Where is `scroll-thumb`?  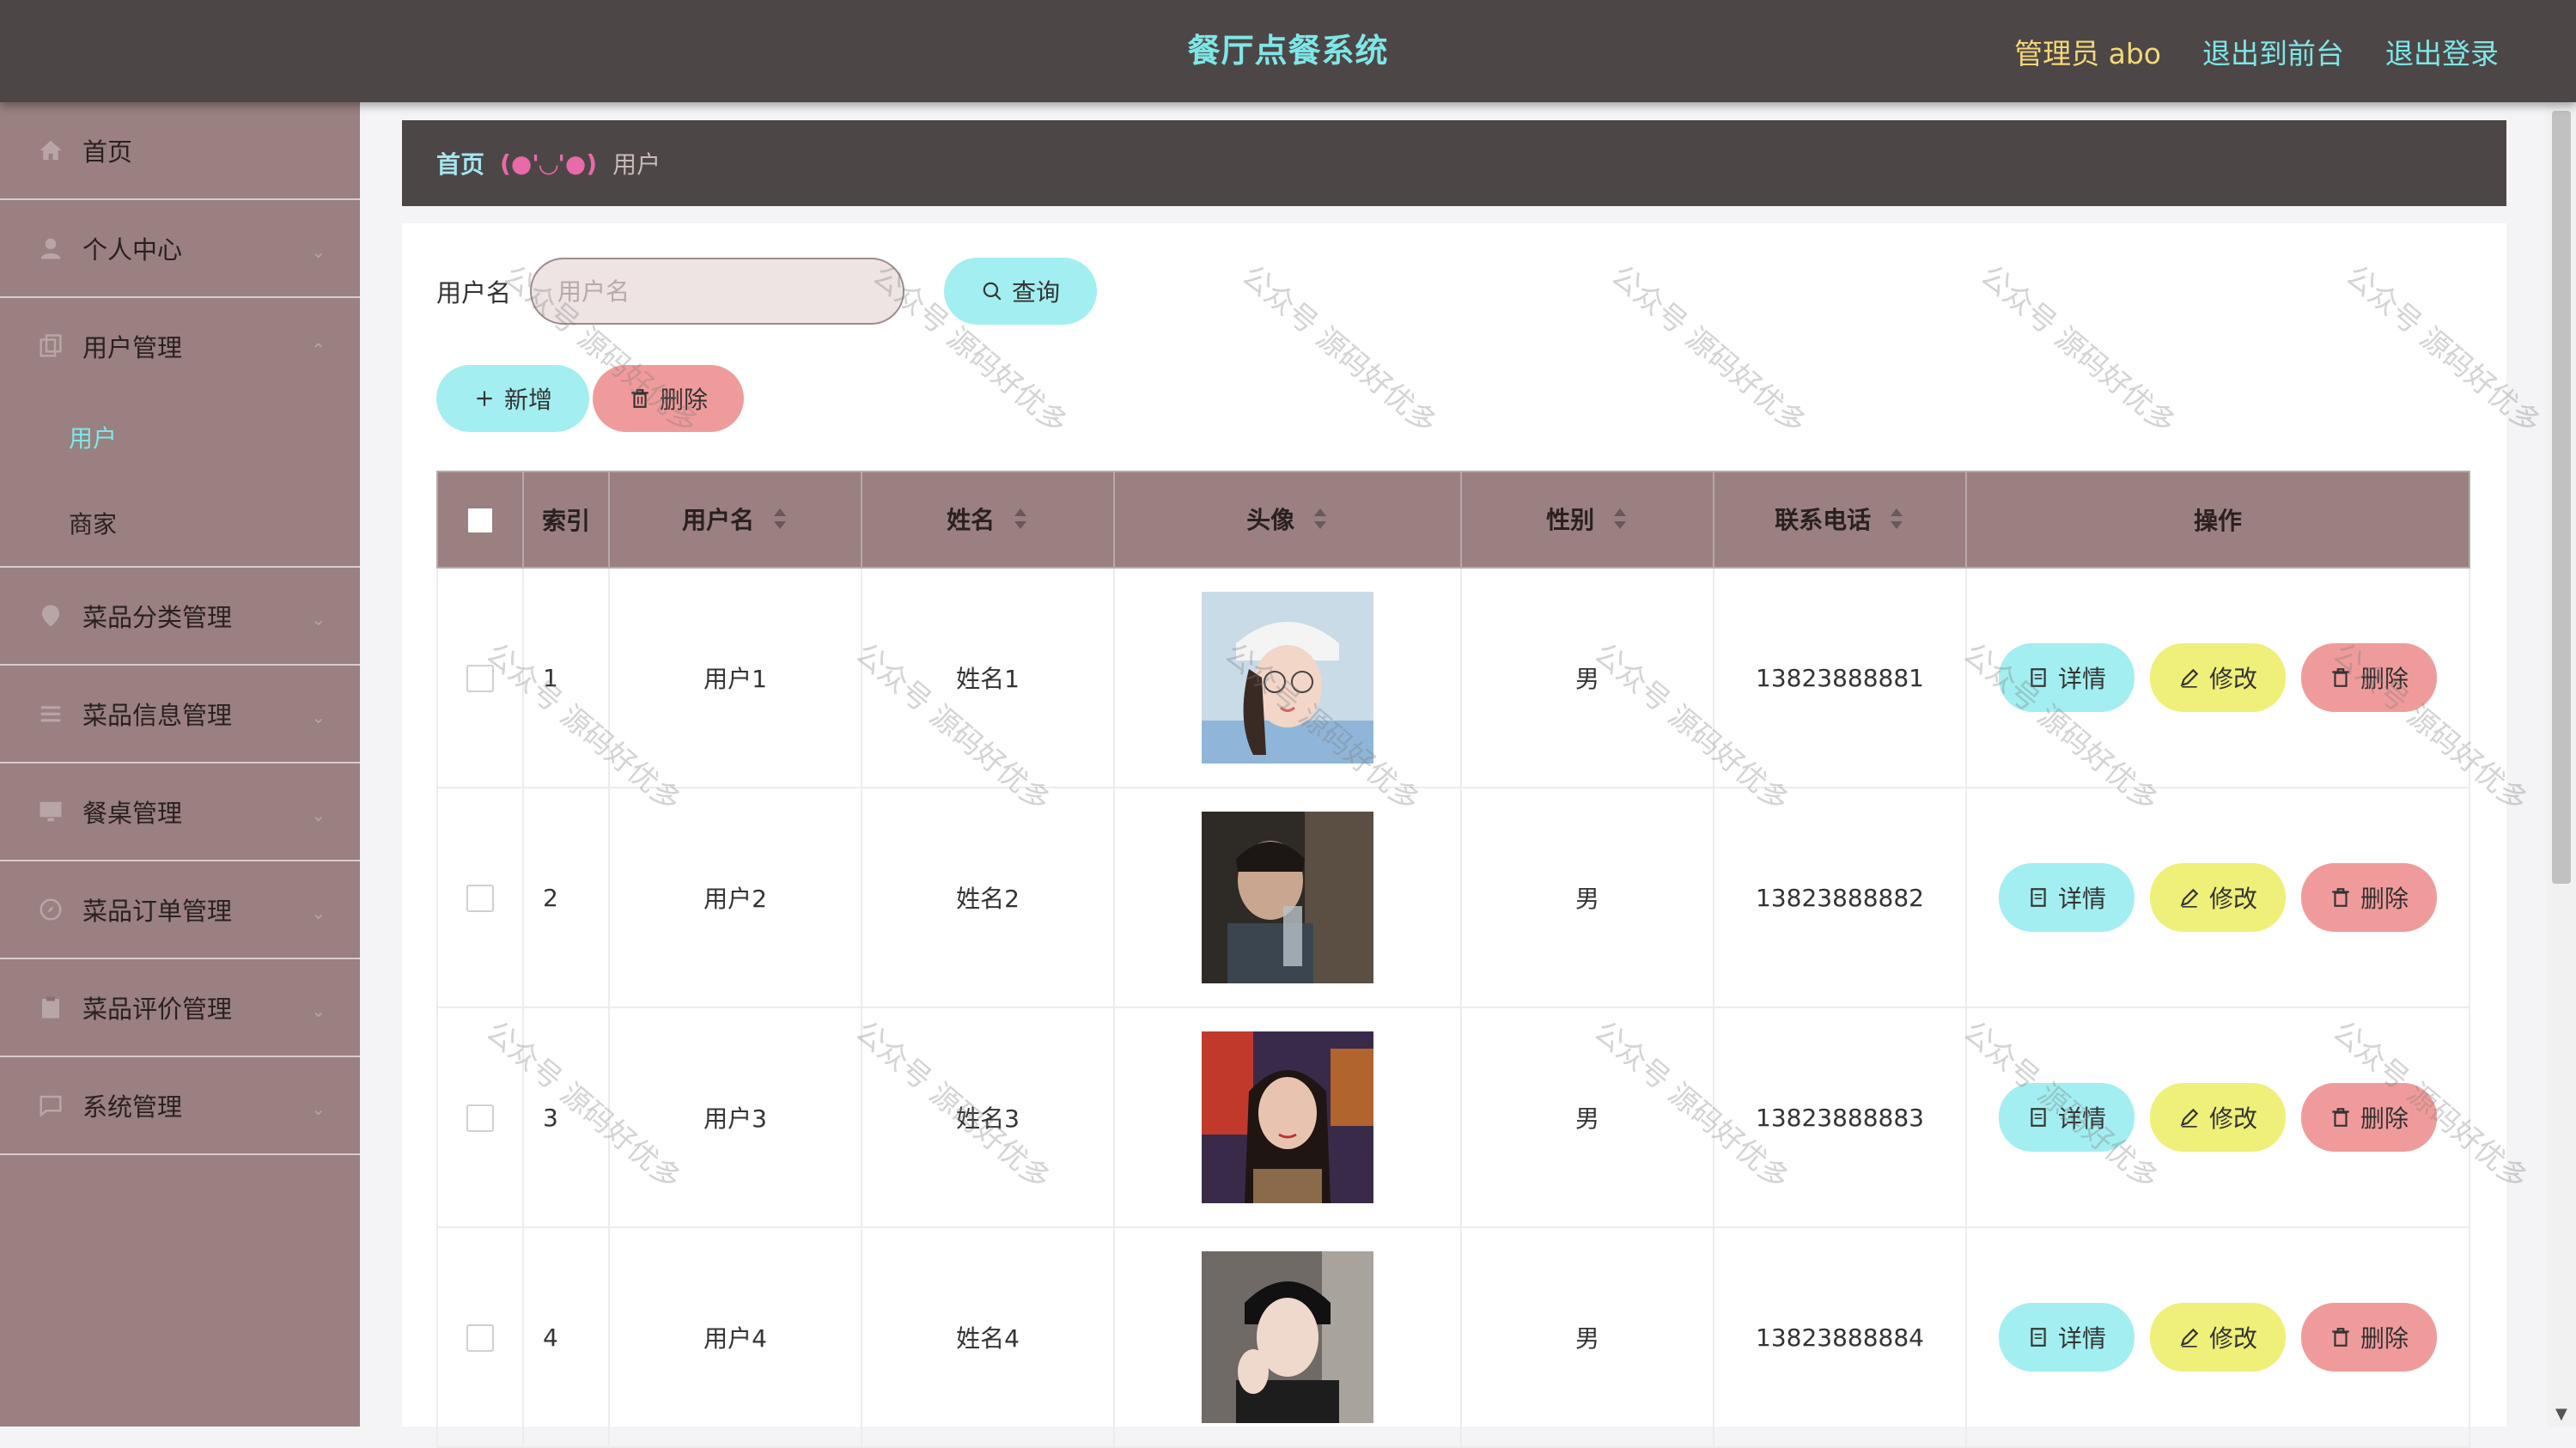
scroll-thumb is located at coordinates (2561, 497).